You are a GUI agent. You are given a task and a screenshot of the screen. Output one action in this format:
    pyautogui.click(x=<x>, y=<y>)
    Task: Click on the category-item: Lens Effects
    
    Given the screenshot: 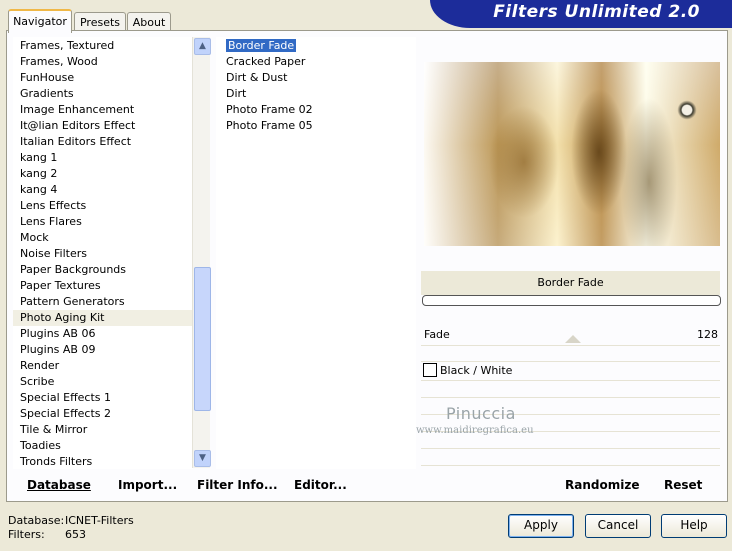 What is the action you would take?
    pyautogui.click(x=103, y=206)
    